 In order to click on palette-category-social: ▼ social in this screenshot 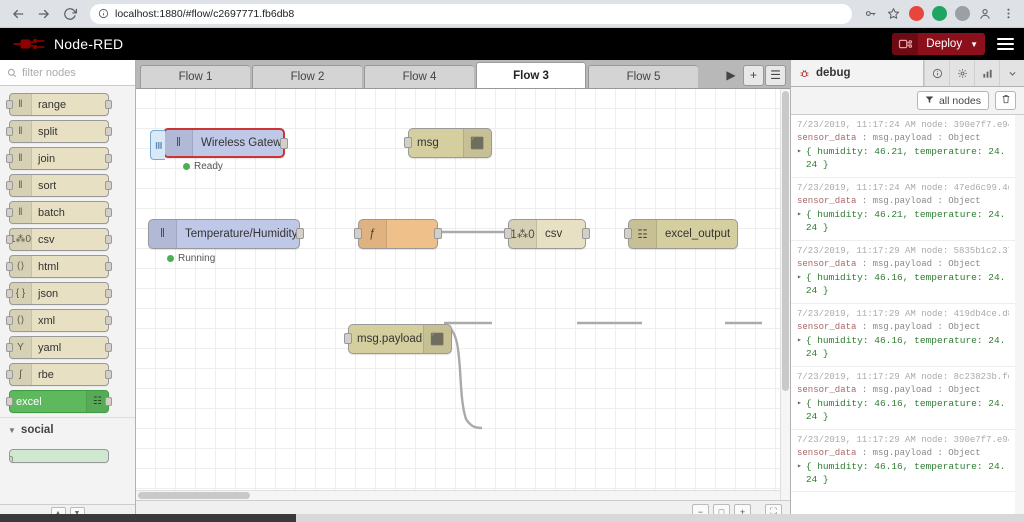, I will do `click(67, 429)`.